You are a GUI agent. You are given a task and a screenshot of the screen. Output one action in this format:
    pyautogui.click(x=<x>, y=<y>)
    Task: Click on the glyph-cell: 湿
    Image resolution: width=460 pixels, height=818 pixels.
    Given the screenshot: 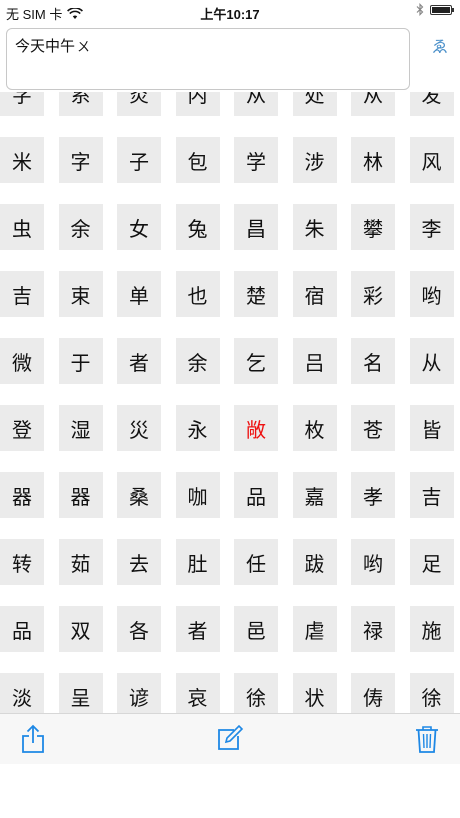 What is the action you would take?
    pyautogui.click(x=80, y=428)
    